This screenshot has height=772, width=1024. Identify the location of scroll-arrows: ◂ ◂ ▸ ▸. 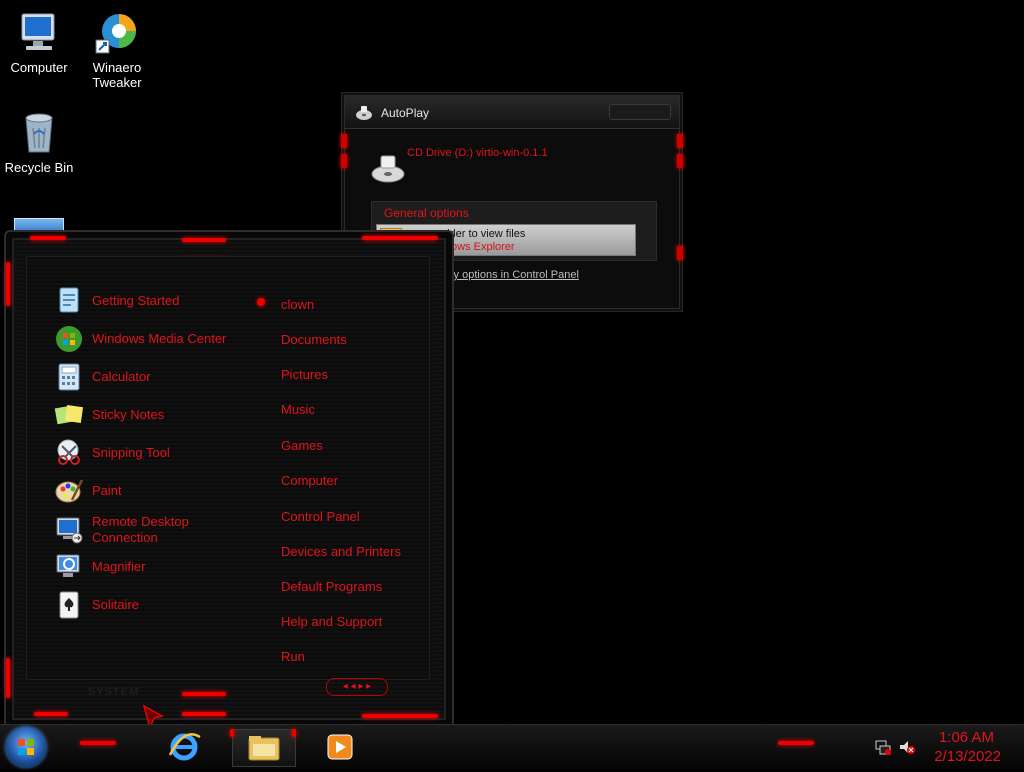
(357, 687).